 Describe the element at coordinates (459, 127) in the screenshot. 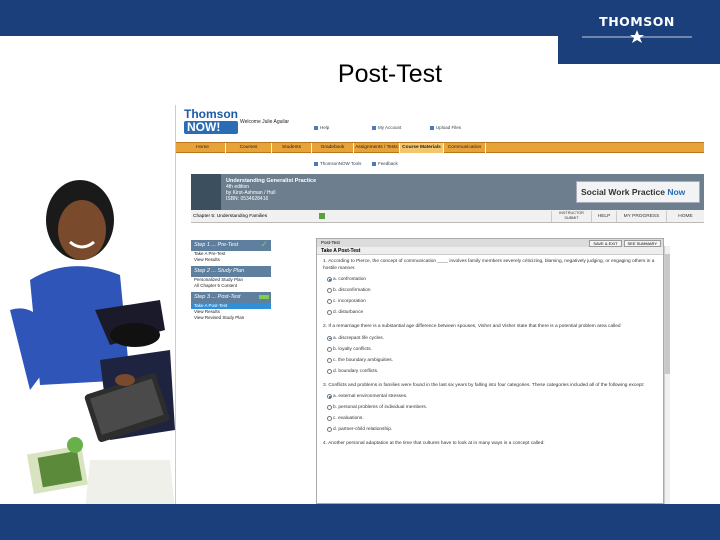

I see `upload-files-link: Upload Files` at that location.